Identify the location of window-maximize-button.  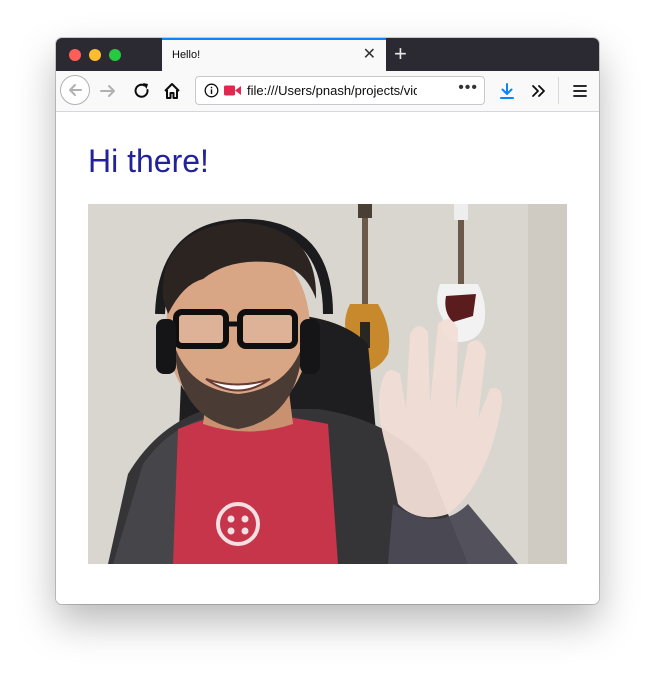
(115, 55).